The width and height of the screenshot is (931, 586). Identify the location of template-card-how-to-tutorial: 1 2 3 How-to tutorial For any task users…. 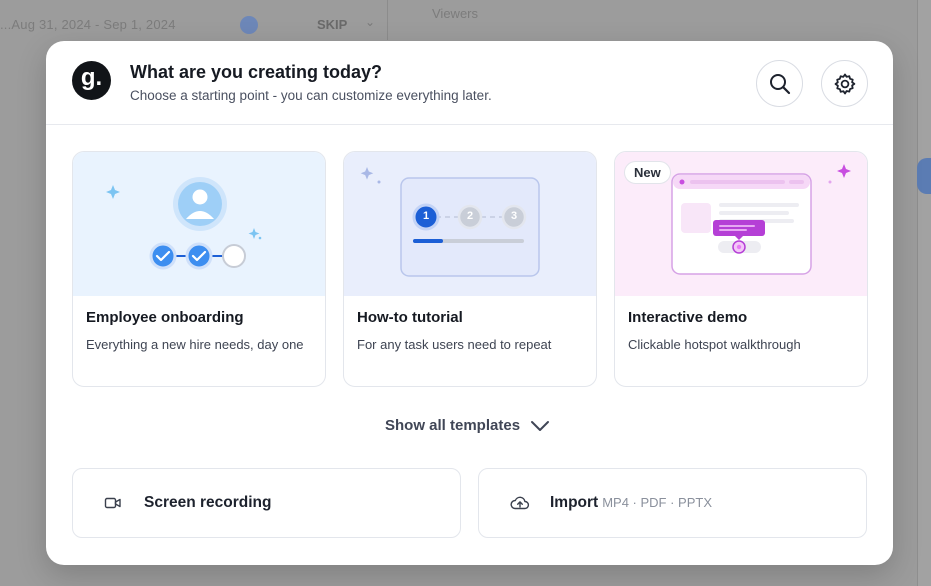
(470, 269).